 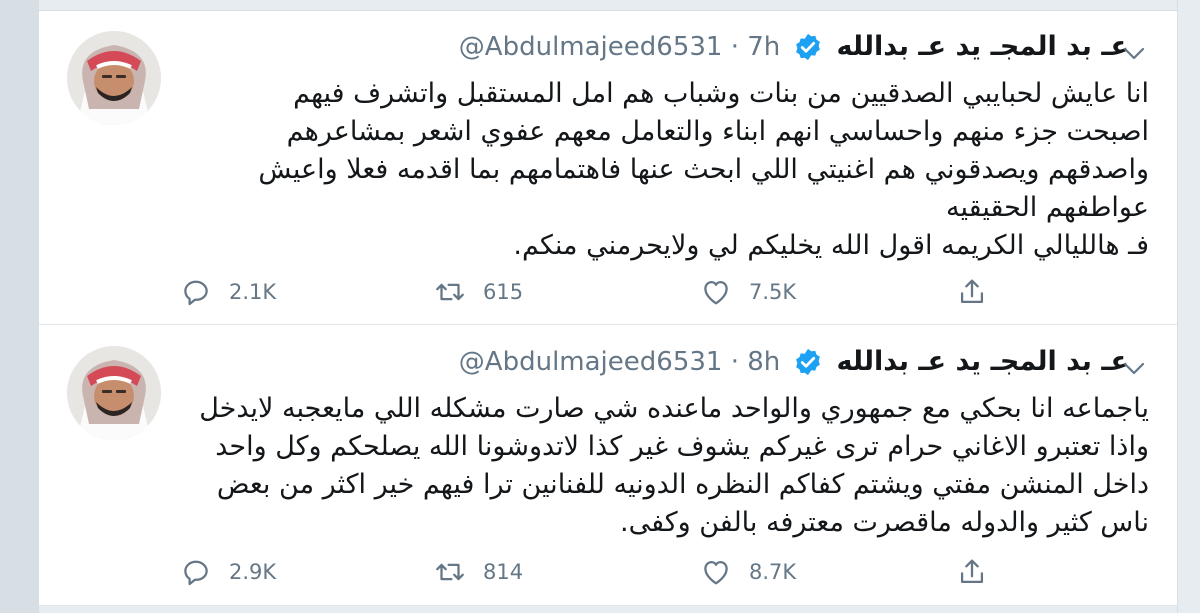 I want to click on right-gutter, so click(x=1189, y=306).